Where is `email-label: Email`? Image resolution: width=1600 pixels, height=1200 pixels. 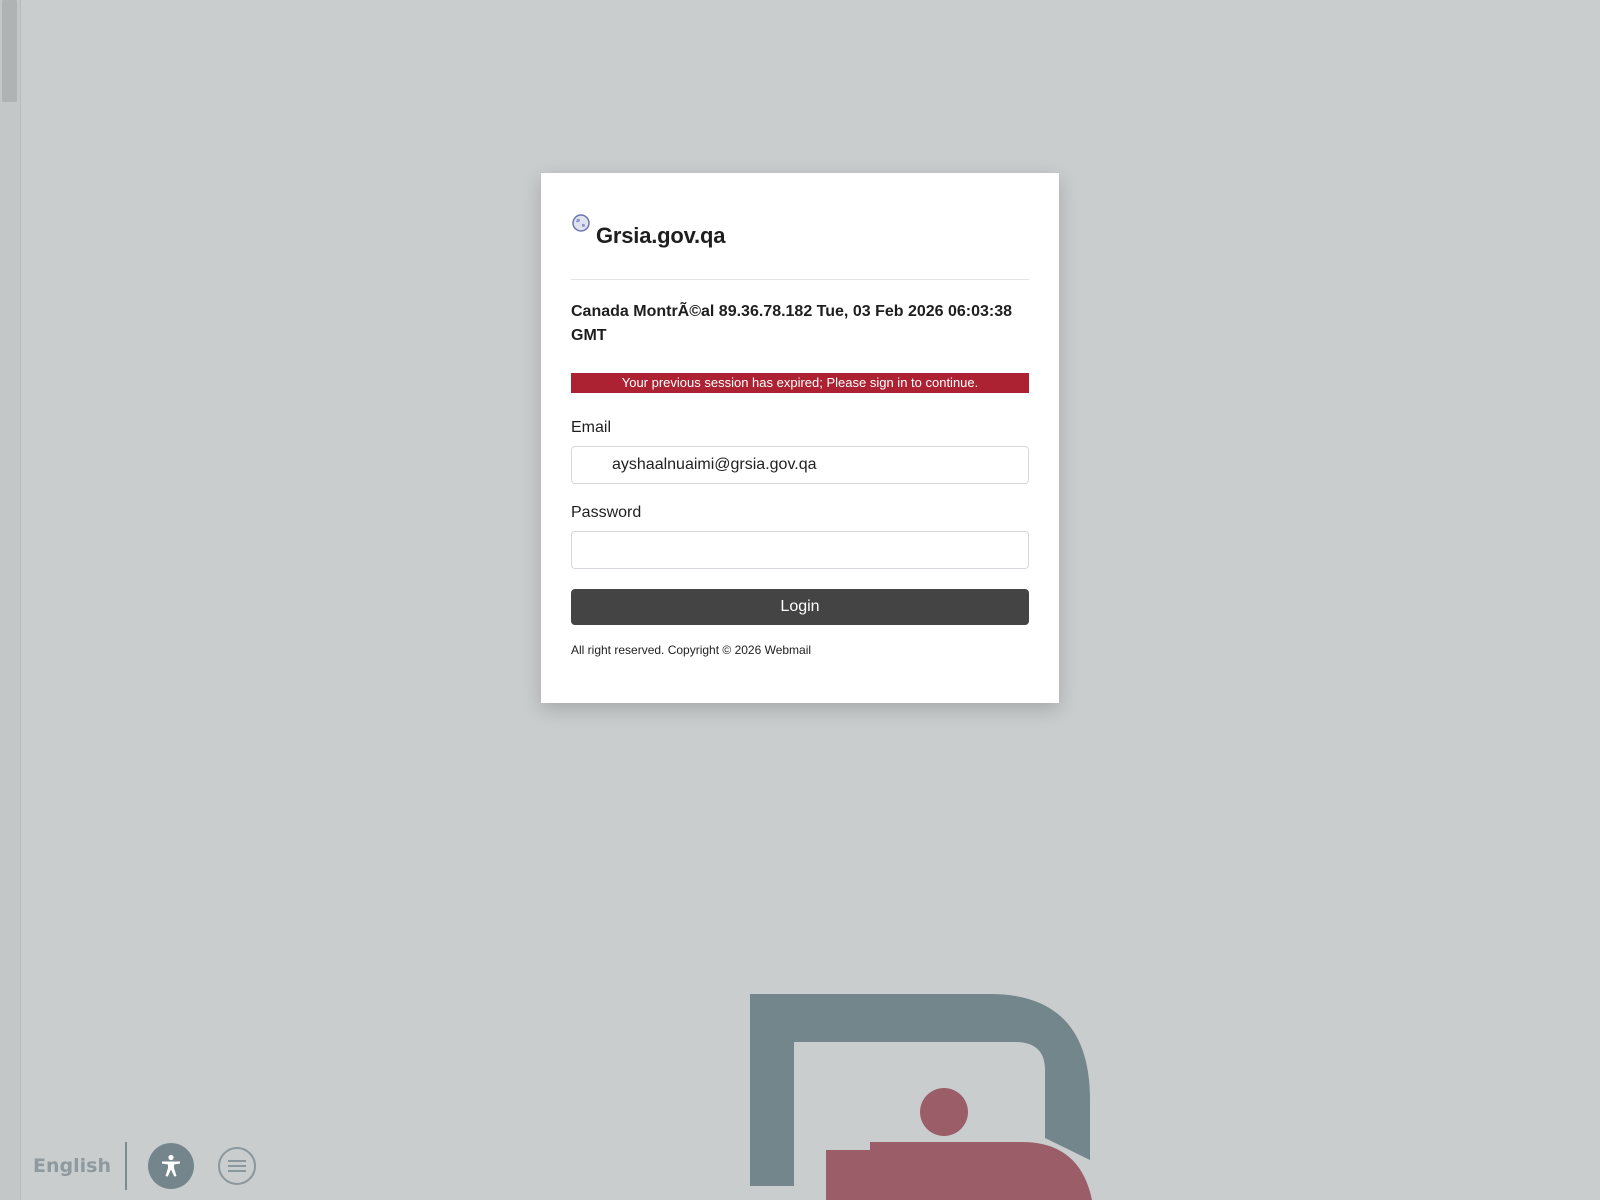
email-label: Email is located at coordinates (591, 427).